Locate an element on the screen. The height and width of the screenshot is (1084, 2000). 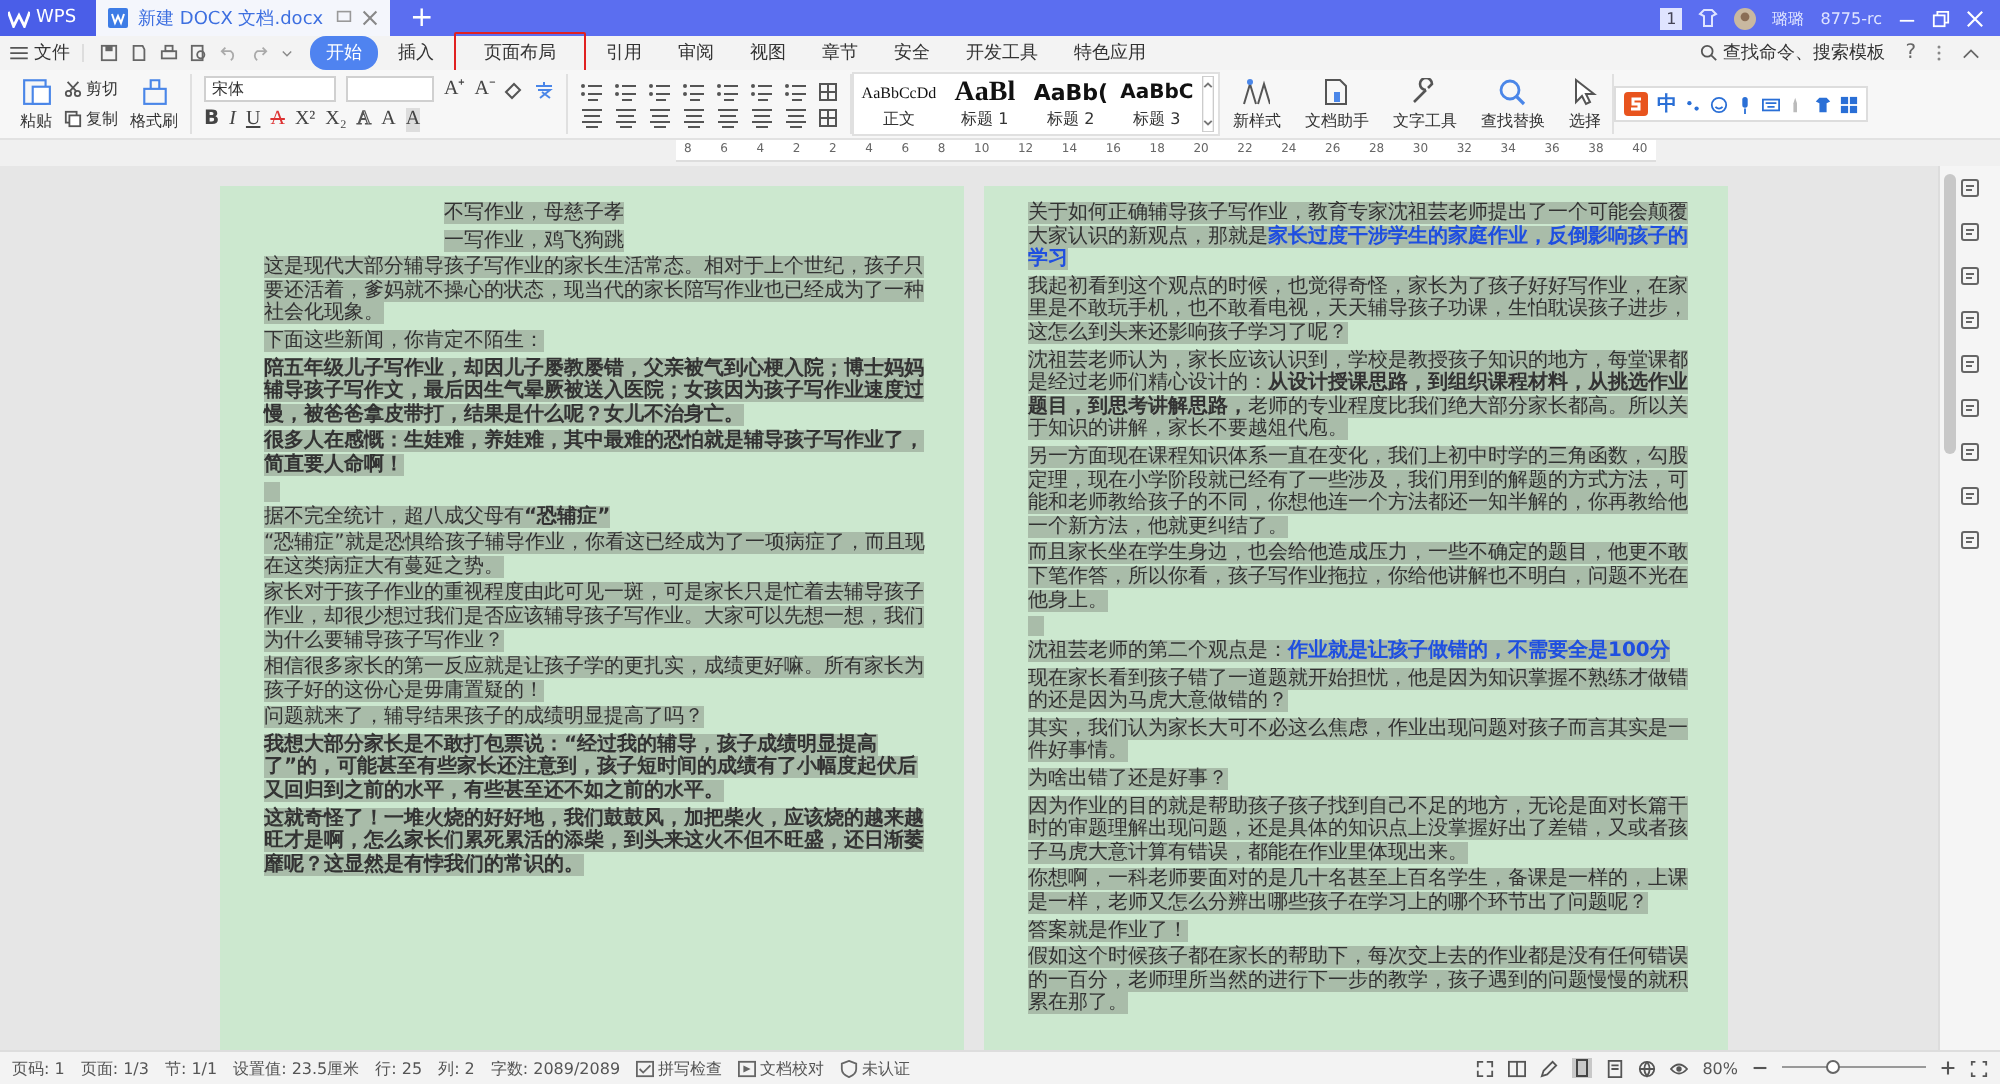
proofread-button: 文档校对 is located at coordinates (781, 1068).